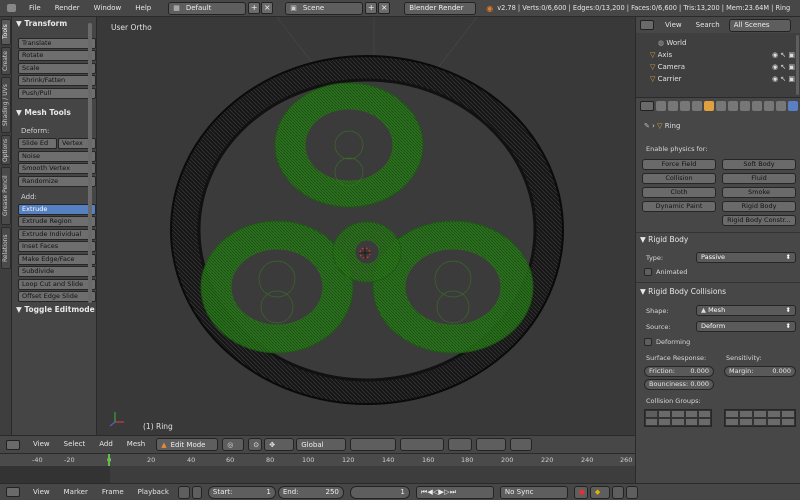 The image size is (800, 500). Describe the element at coordinates (143, 8) in the screenshot. I see `menu-help: Help` at that location.